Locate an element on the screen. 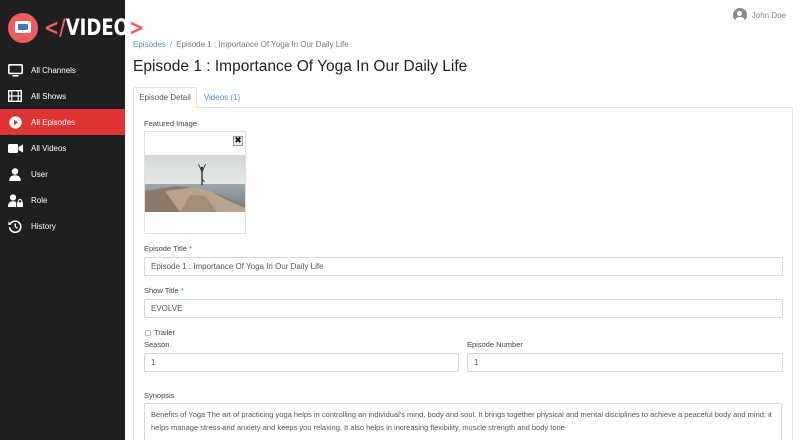  show-title-input: EVOLVE is located at coordinates (463, 308).